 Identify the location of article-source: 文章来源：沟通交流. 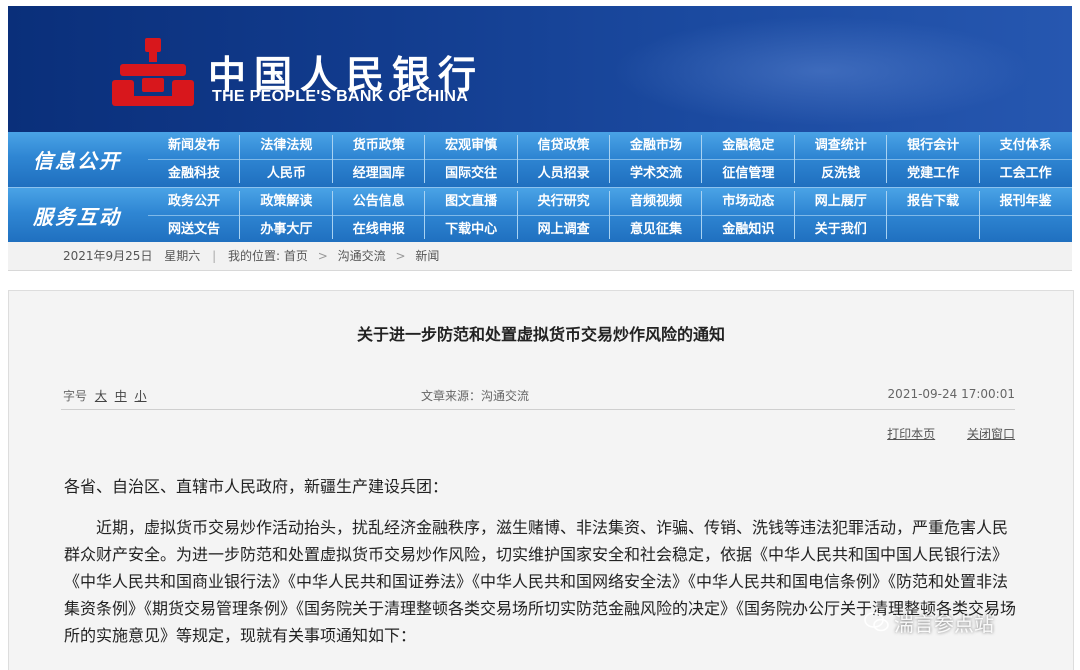
(475, 396).